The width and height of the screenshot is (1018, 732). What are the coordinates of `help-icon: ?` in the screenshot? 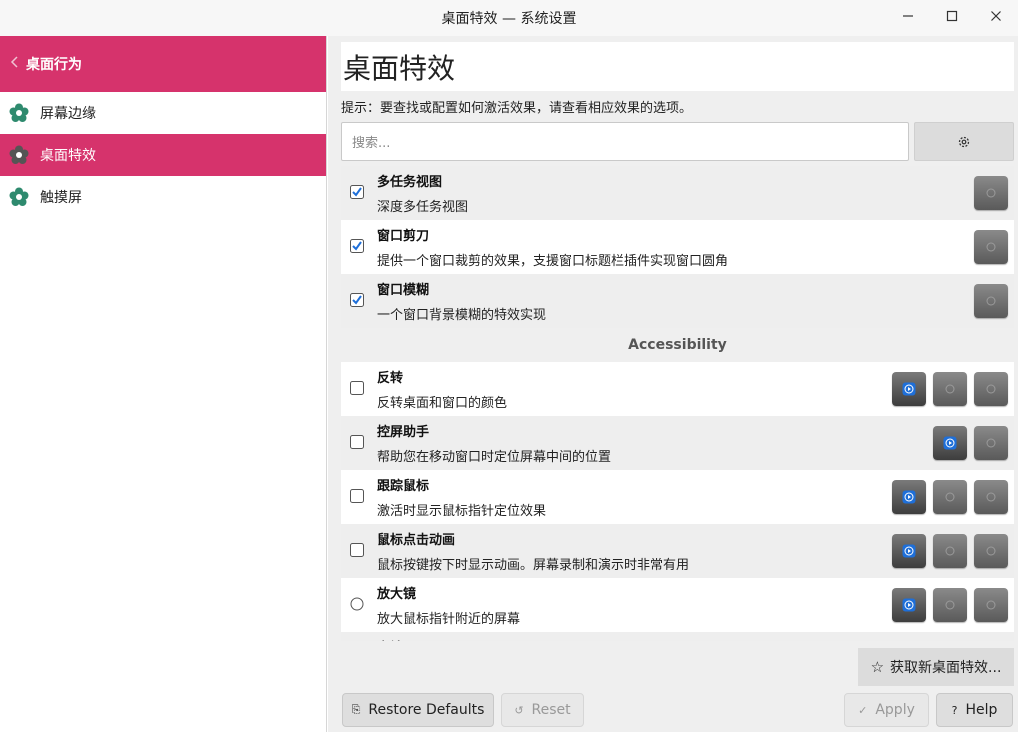 It's located at (954, 710).